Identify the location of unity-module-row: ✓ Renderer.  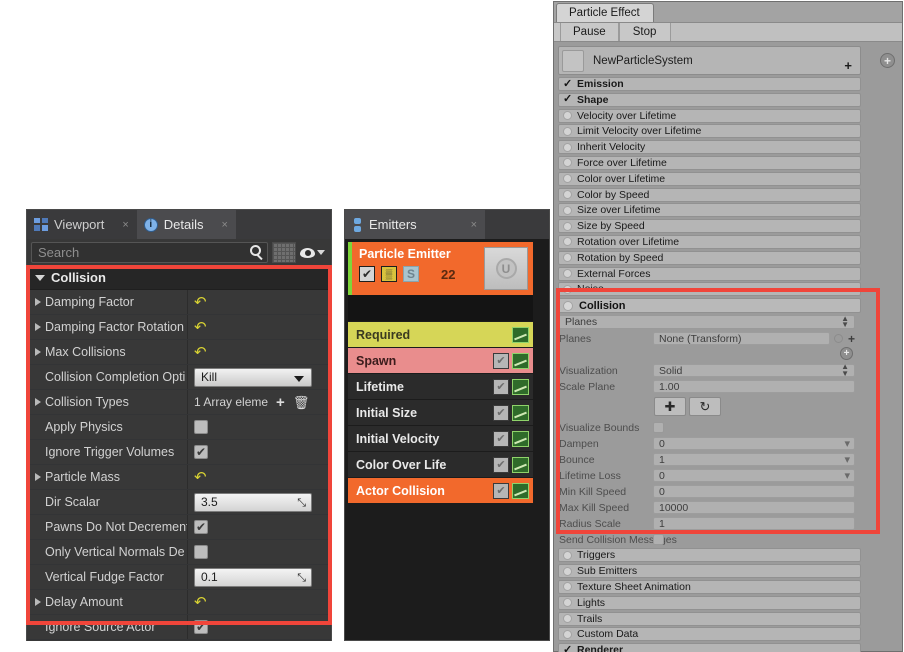
(709, 647).